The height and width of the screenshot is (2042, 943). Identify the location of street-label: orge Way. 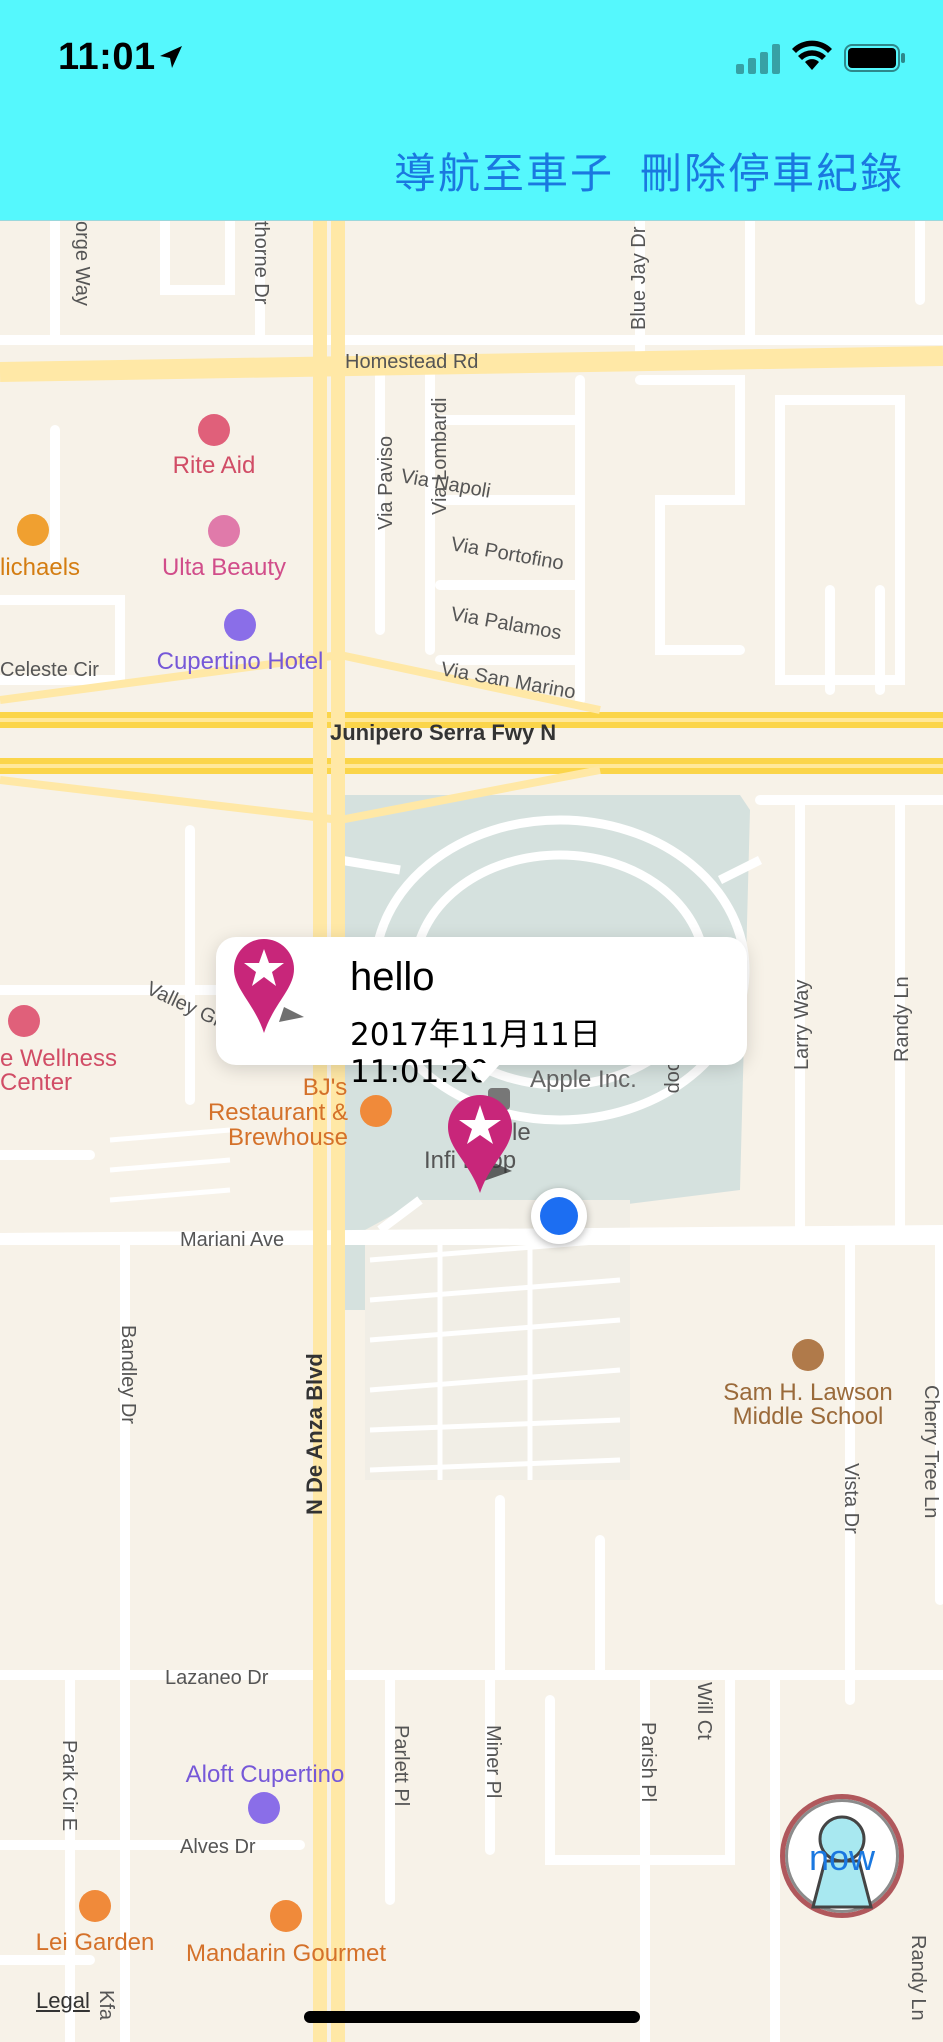
(82, 263).